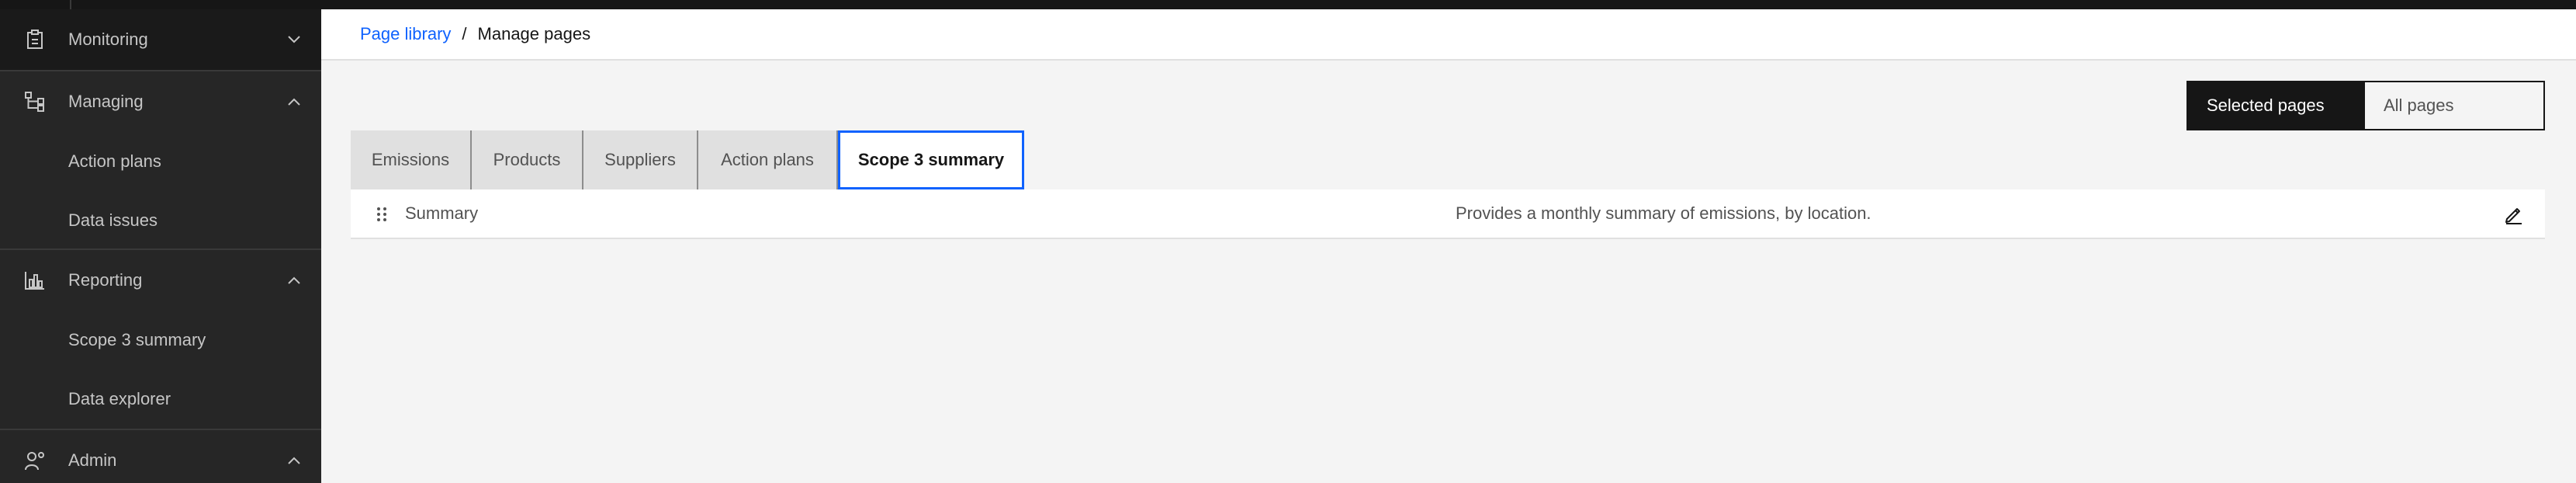  What do you see at coordinates (2514, 214) in the screenshot?
I see `edit-icon` at bounding box center [2514, 214].